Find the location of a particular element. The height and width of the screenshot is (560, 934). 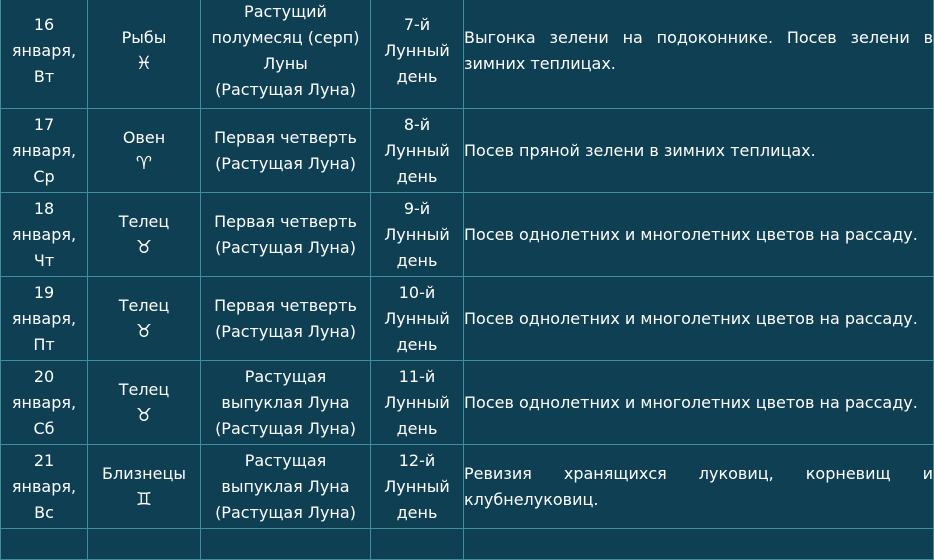

date-cell: 21 января, Вс is located at coordinates (44, 486).